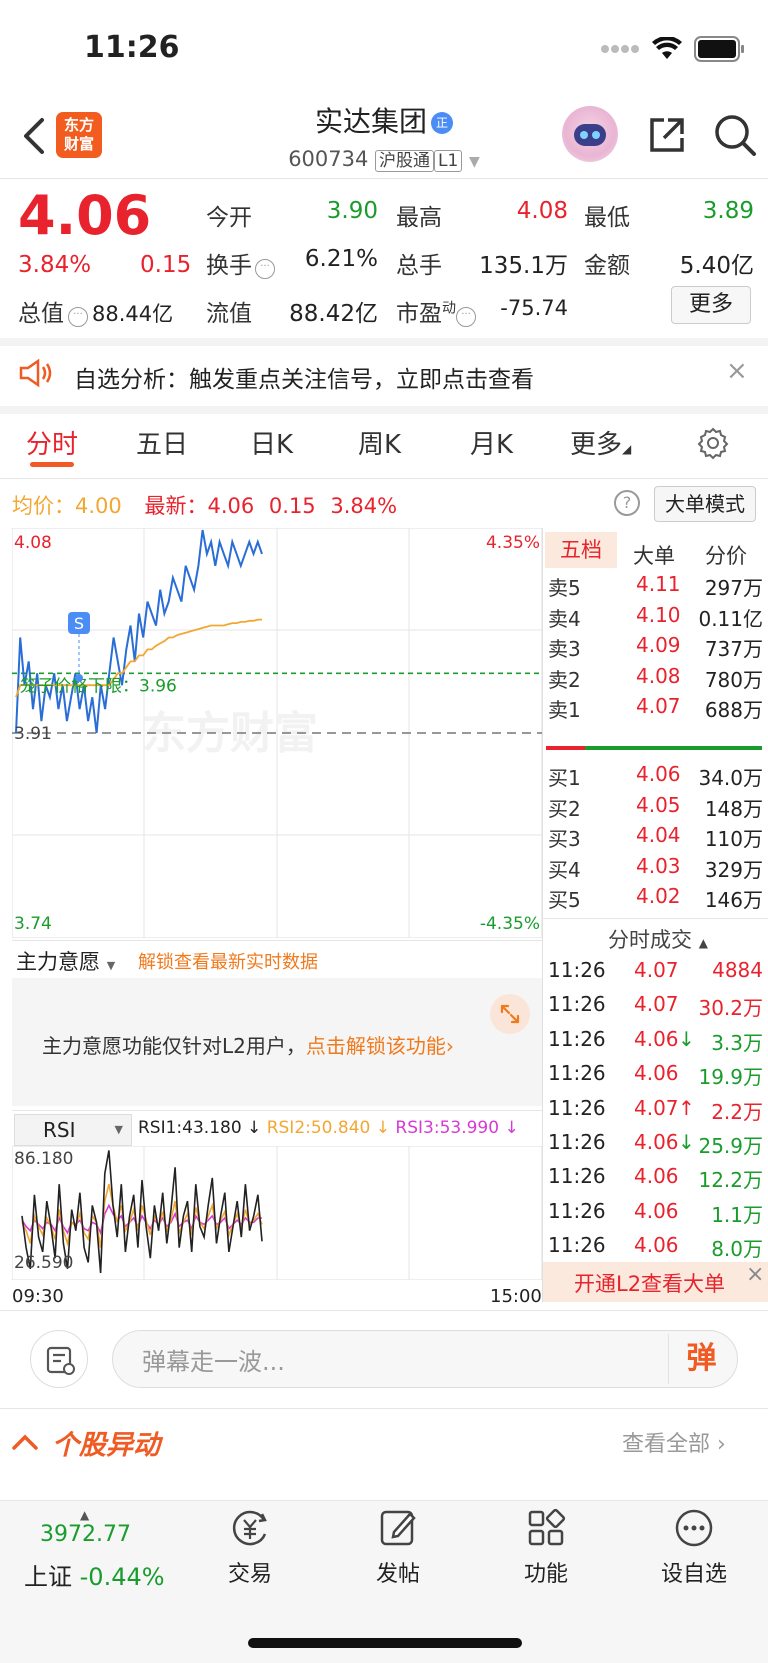 Image resolution: width=768 pixels, height=1663 pixels. I want to click on big-order-mode-button: 大单模式, so click(705, 504).